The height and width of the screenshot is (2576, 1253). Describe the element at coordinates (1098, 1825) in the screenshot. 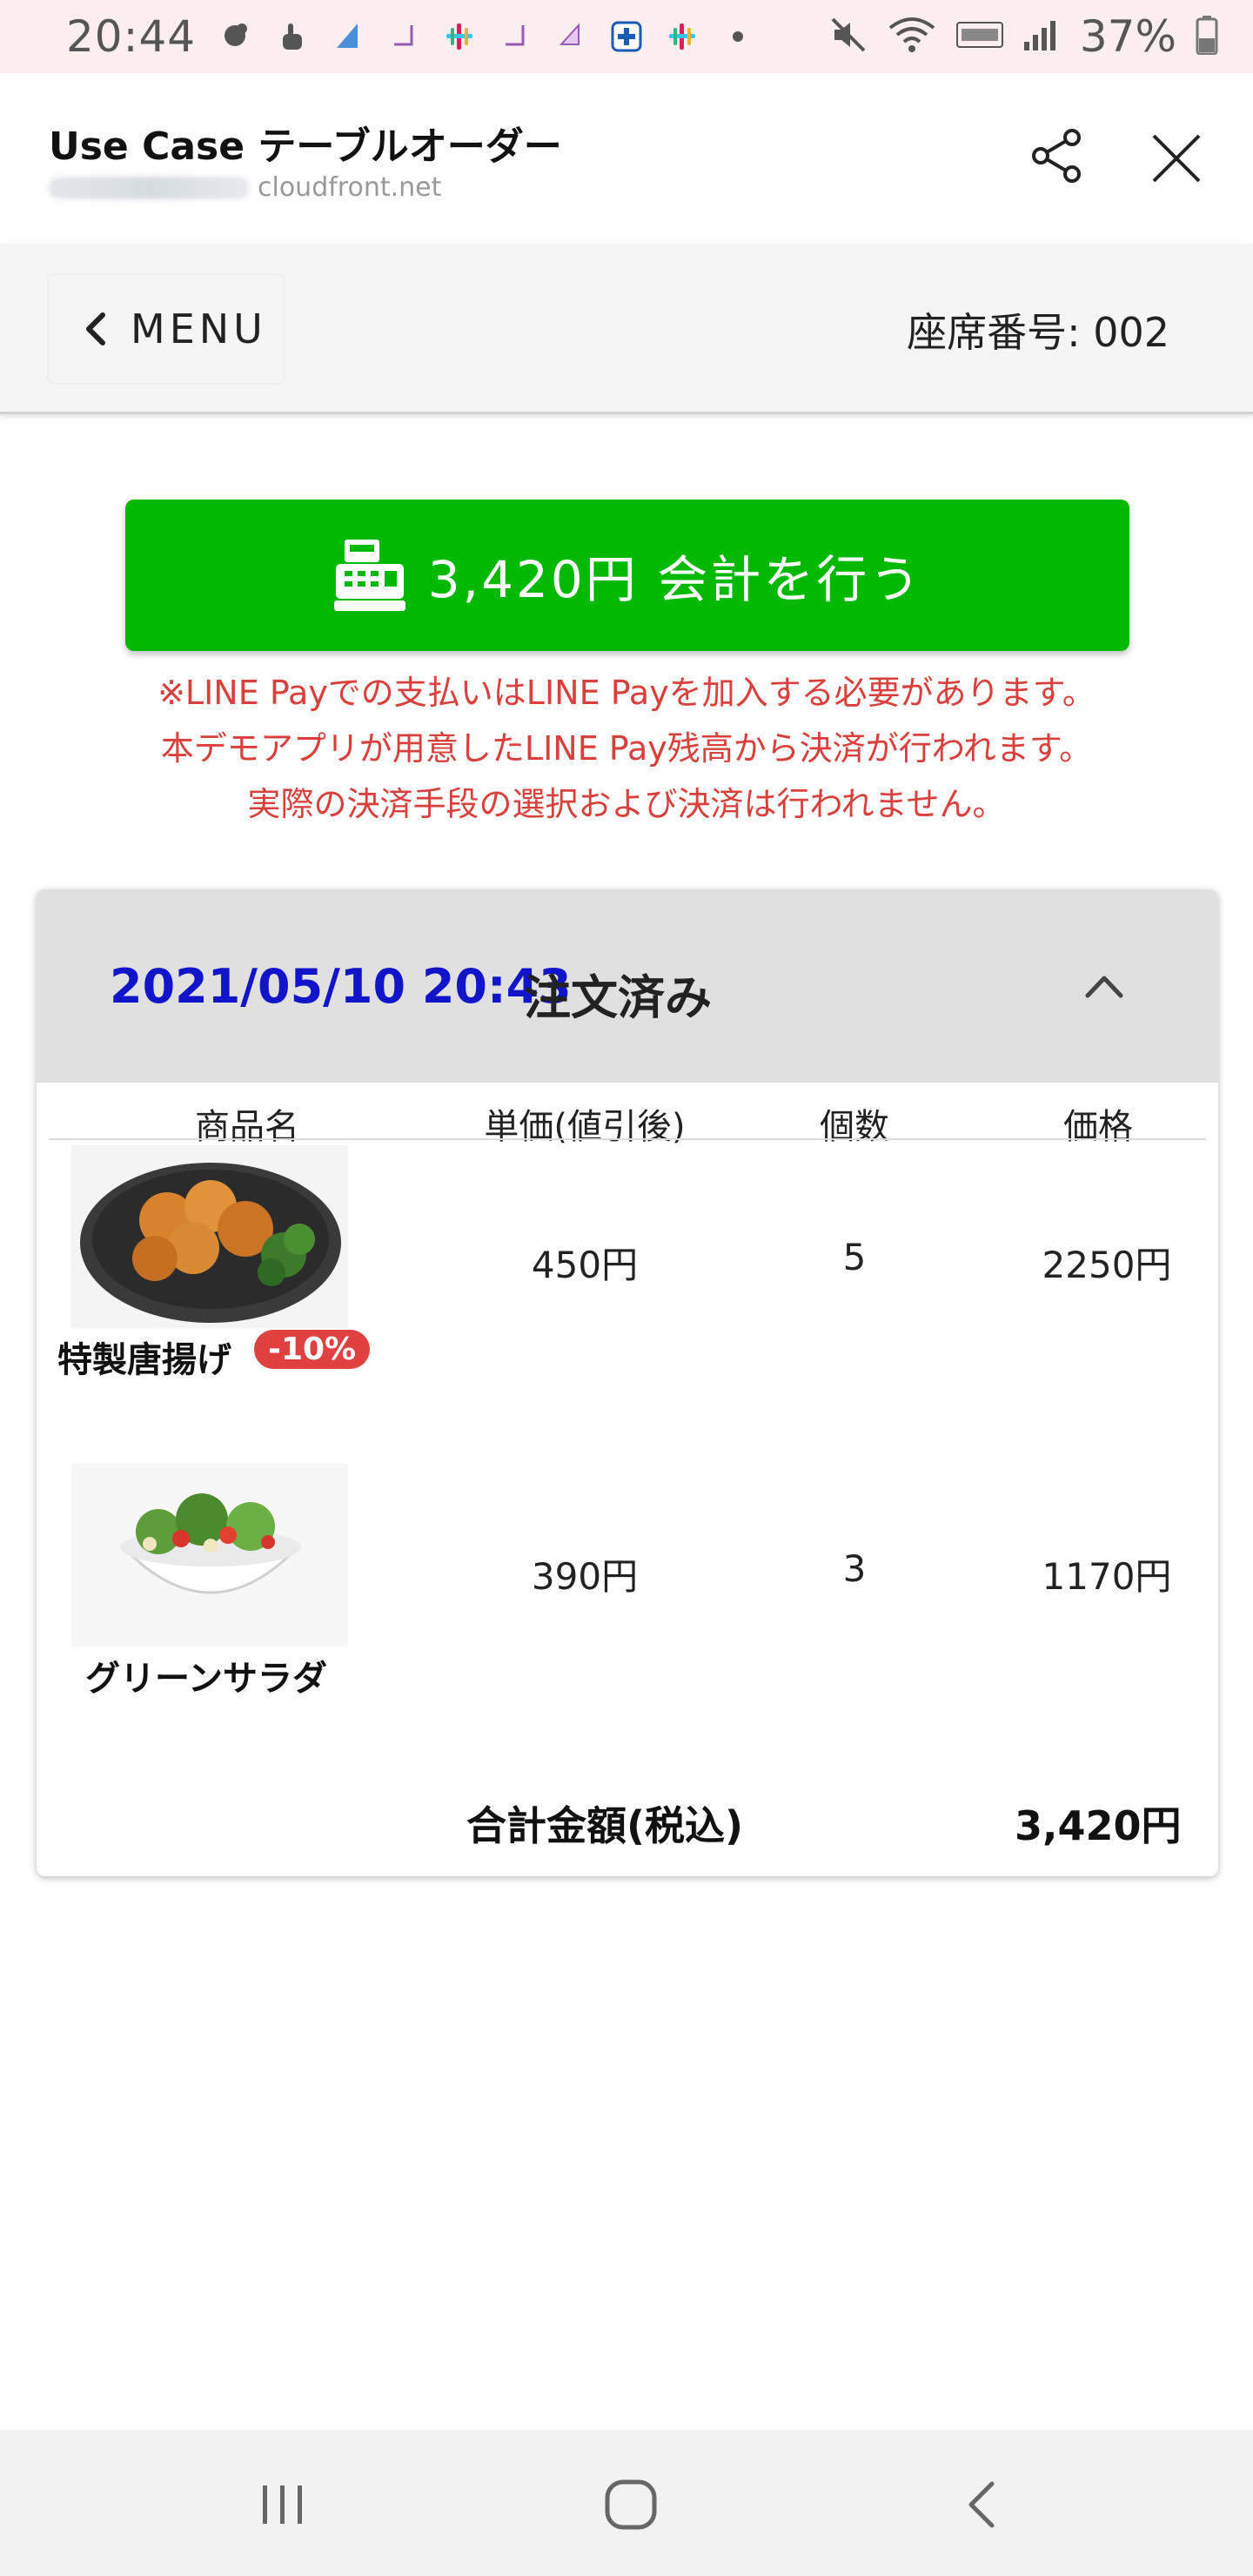

I see `total-value: 3,420円` at that location.